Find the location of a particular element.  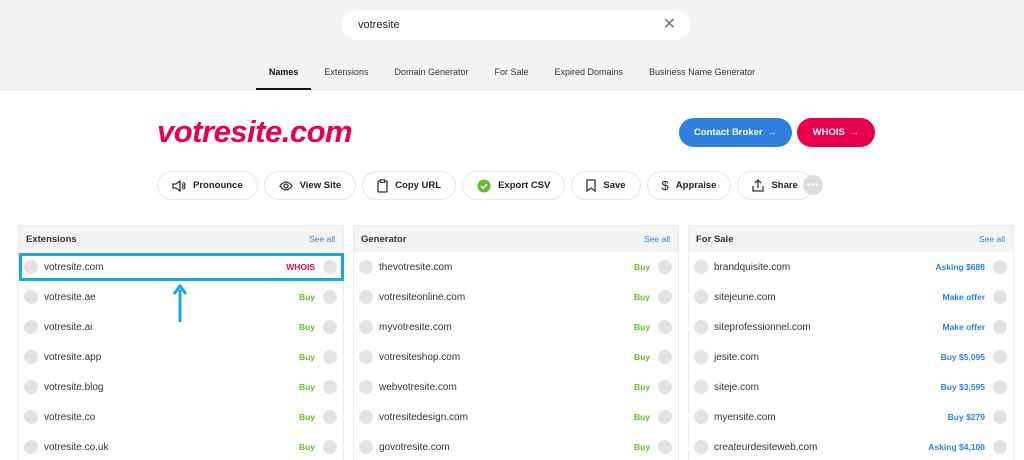

price-link: Buy $279 is located at coordinates (966, 417).